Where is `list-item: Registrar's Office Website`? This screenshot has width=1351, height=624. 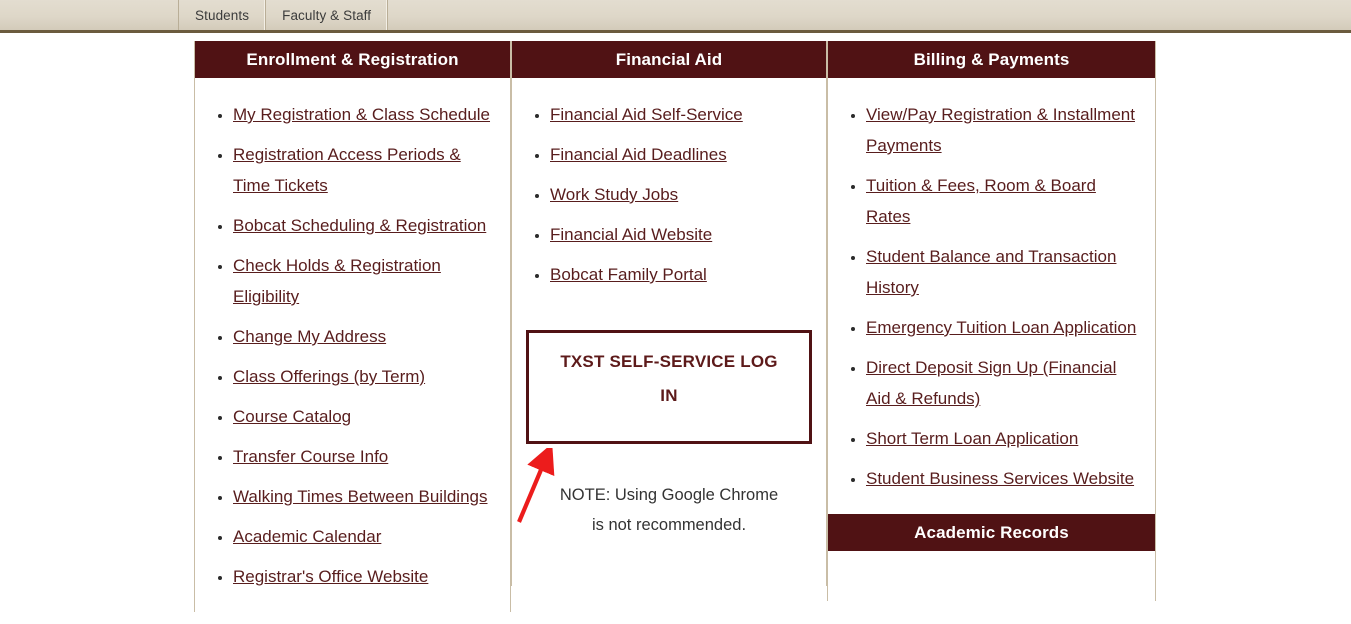
list-item: Registrar's Office Website is located at coordinates (364, 577).